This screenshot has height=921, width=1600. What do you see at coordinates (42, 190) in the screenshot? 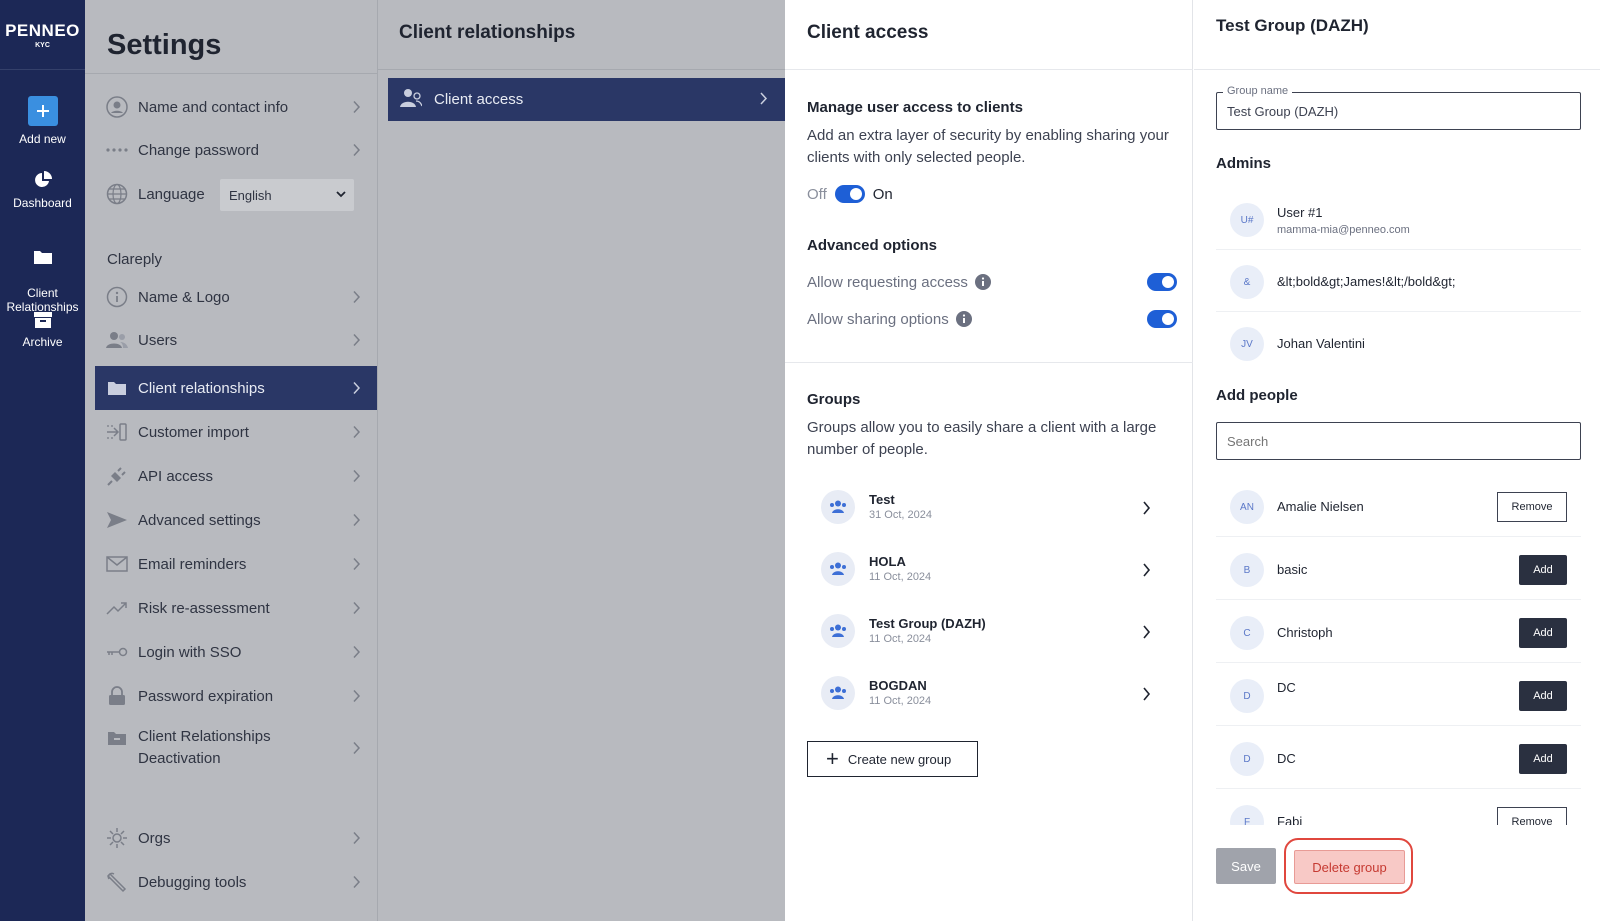
I see `nav-dashboard: Dashboard` at bounding box center [42, 190].